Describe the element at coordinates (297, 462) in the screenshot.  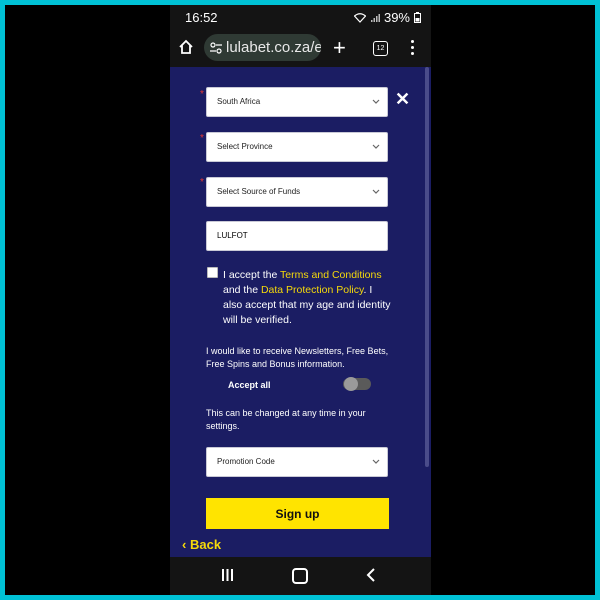
I see `promotion-code-select: Promotion Code` at that location.